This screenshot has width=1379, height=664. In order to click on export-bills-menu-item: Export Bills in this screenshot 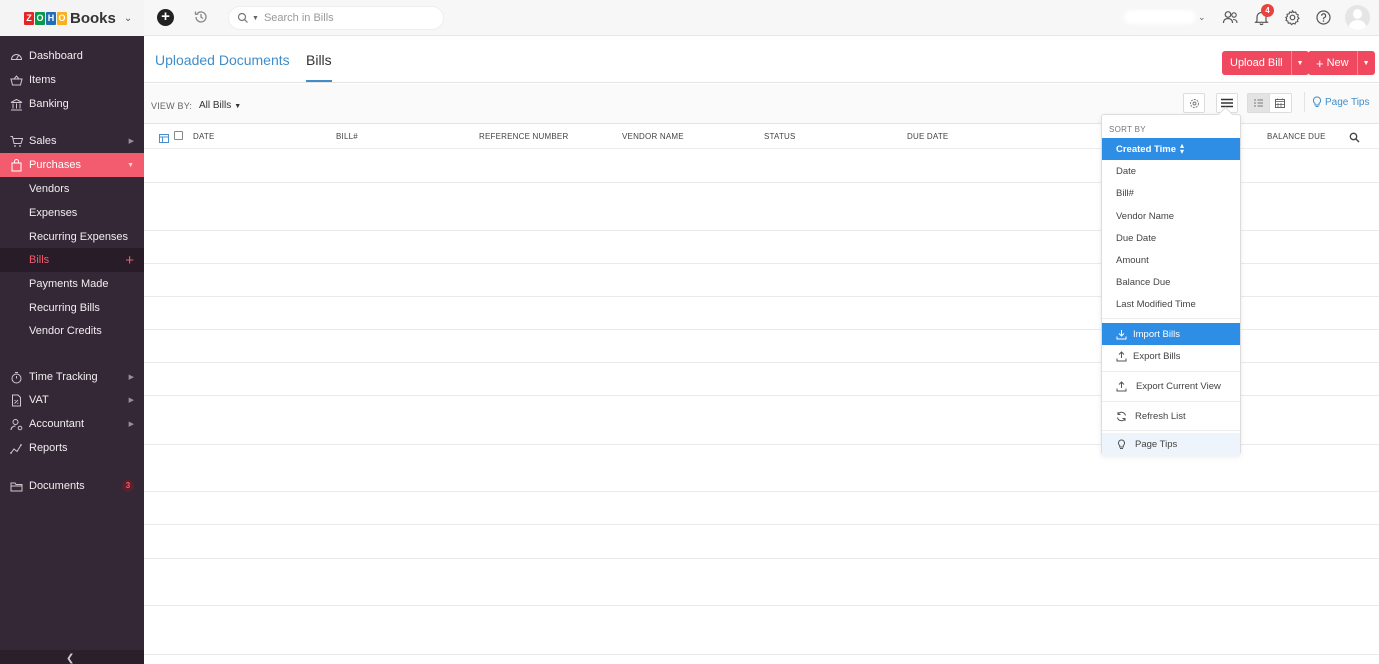, I will do `click(1171, 356)`.